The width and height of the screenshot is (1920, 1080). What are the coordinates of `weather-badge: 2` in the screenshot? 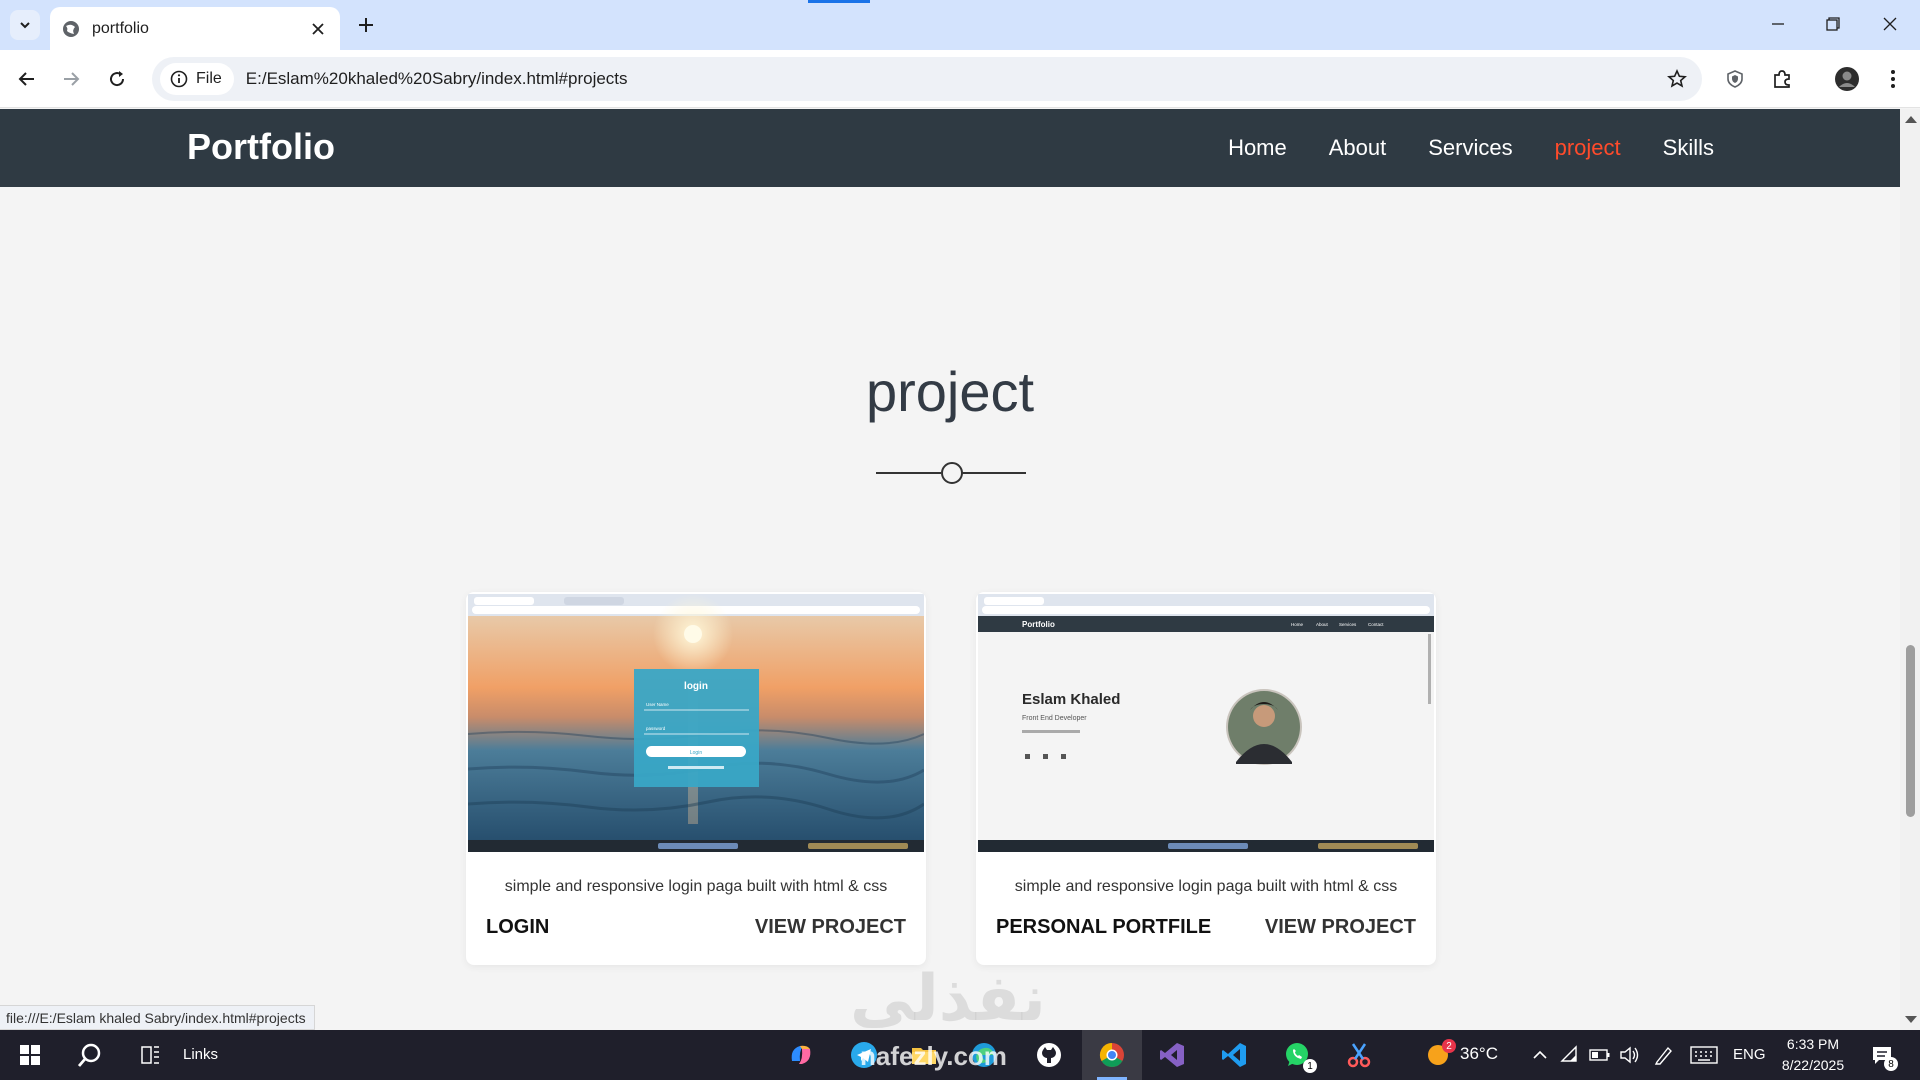 It's located at (1449, 1046).